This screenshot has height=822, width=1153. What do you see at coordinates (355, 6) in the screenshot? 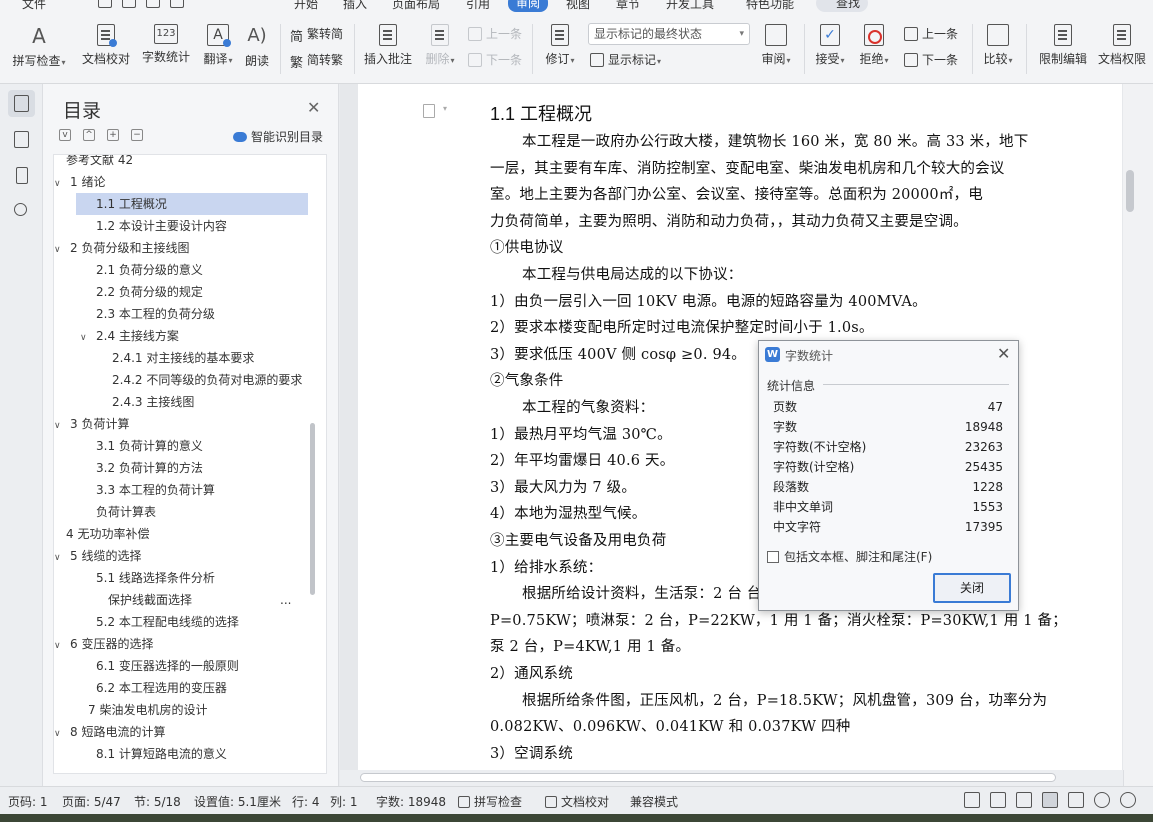
I see `menu-insert: 插入` at bounding box center [355, 6].